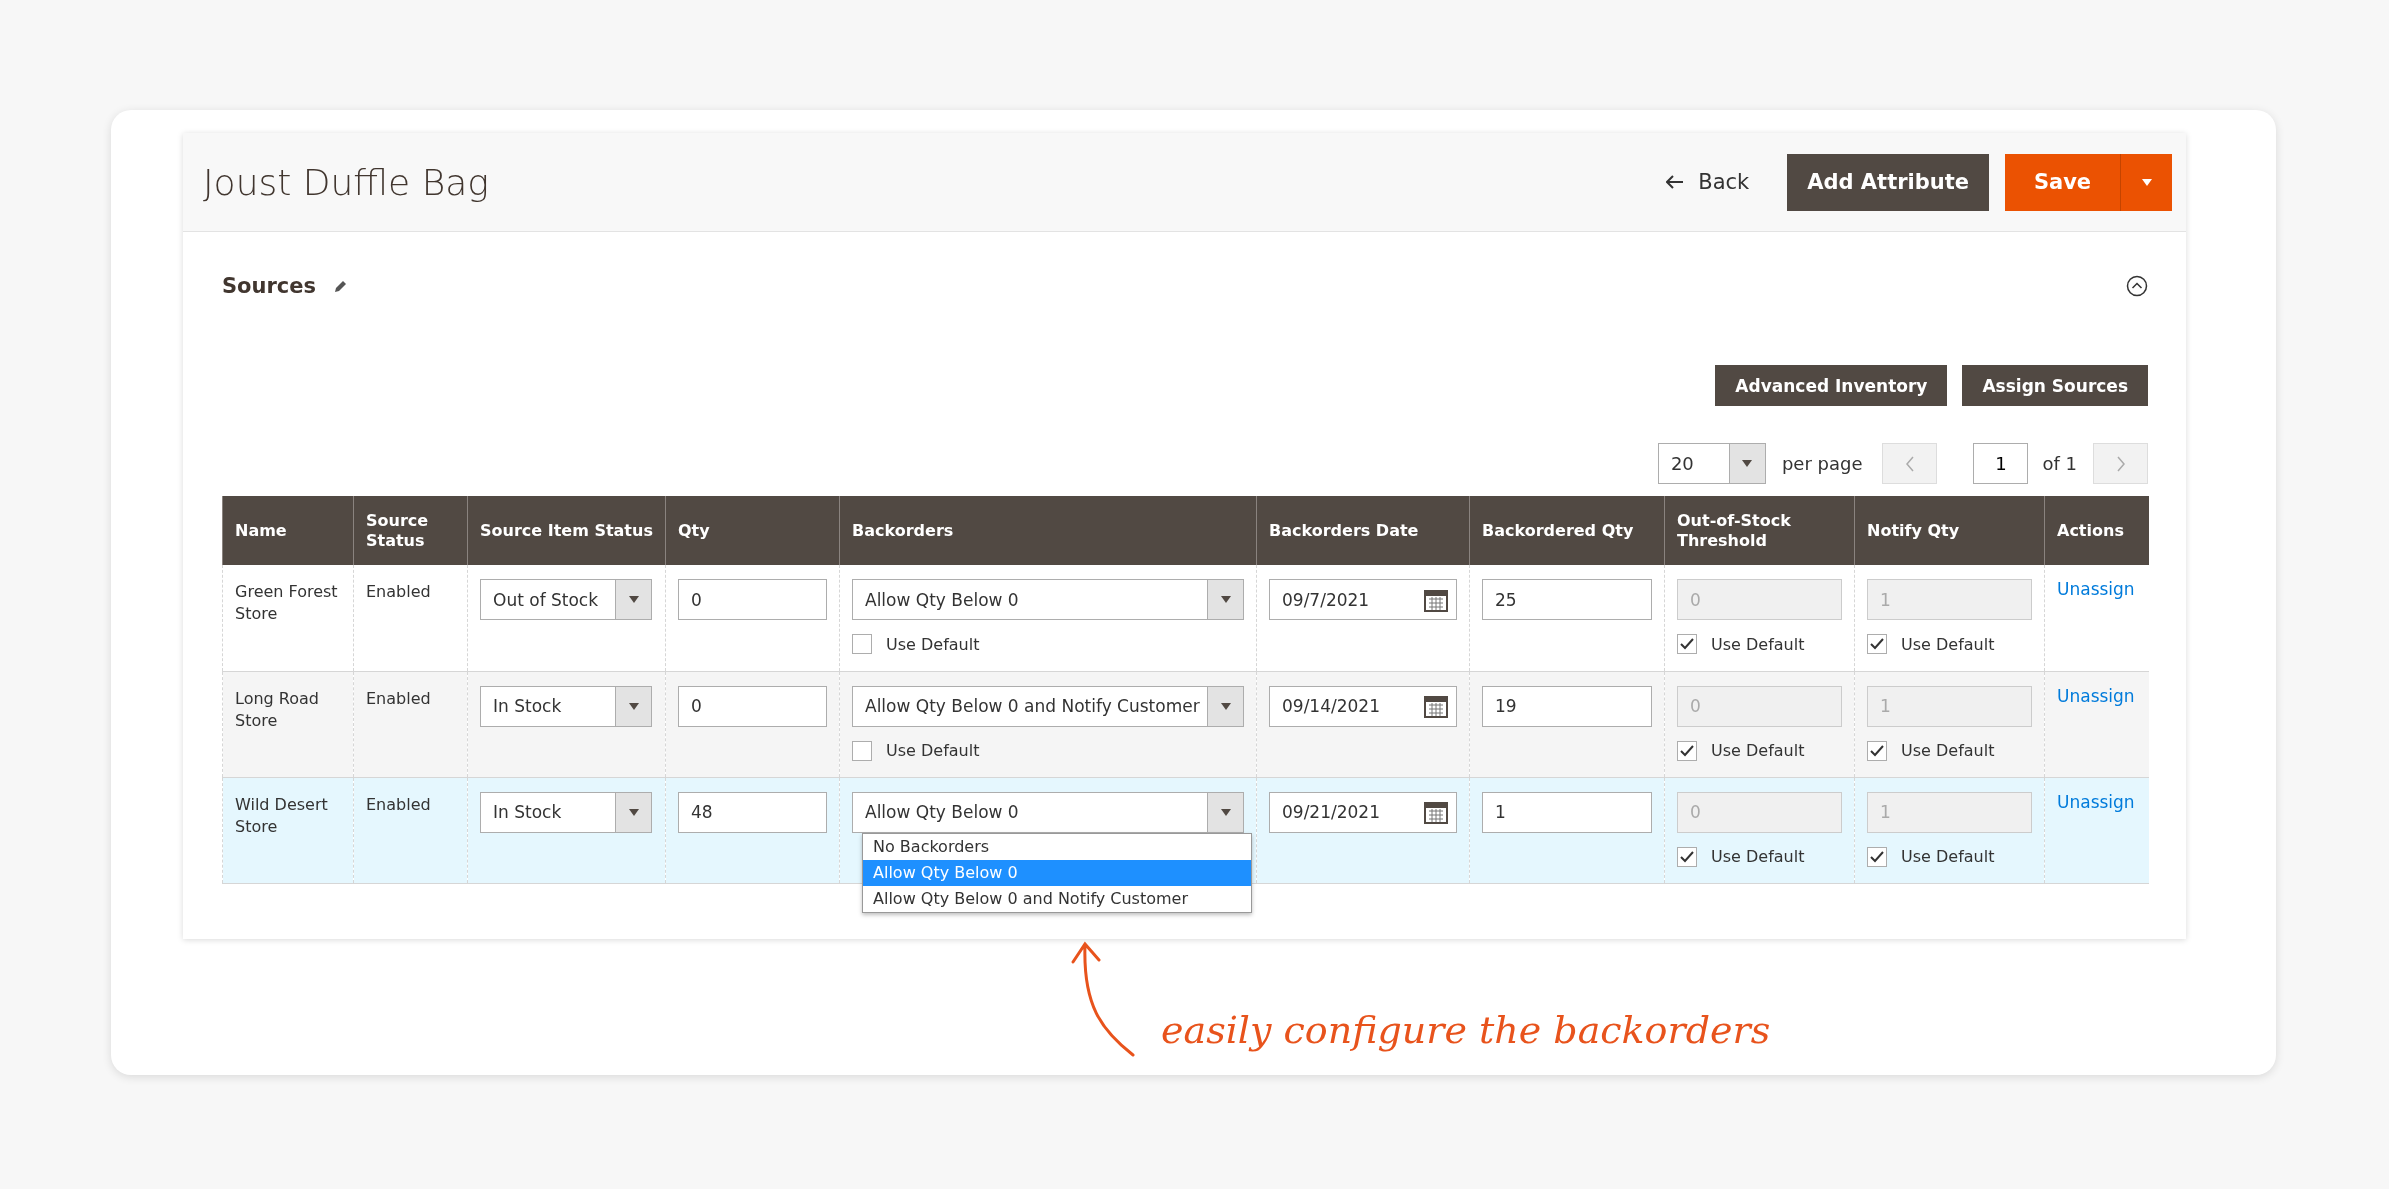 The height and width of the screenshot is (1189, 2389). Describe the element at coordinates (2096, 530) in the screenshot. I see `column-header: Actions` at that location.